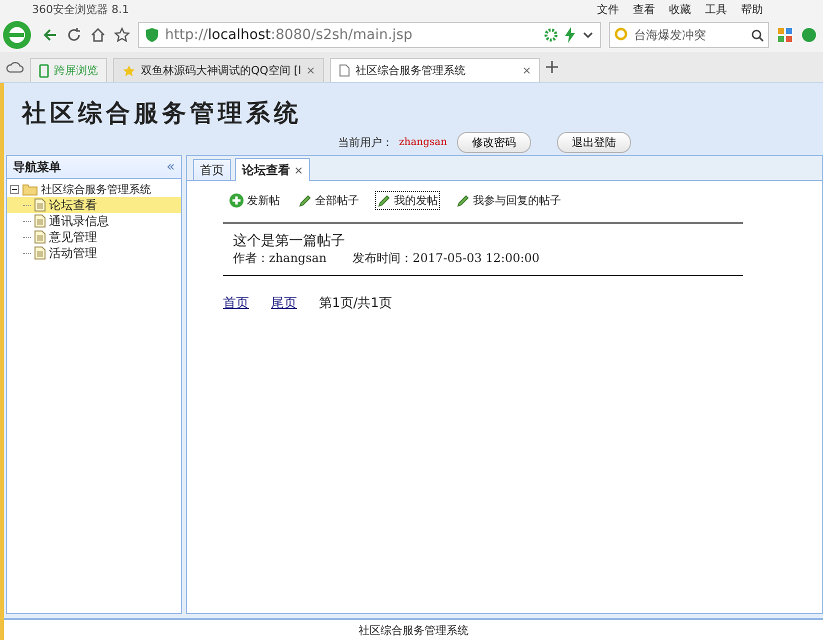 The image size is (823, 640). What do you see at coordinates (74, 35) in the screenshot?
I see `reload-icon` at bounding box center [74, 35].